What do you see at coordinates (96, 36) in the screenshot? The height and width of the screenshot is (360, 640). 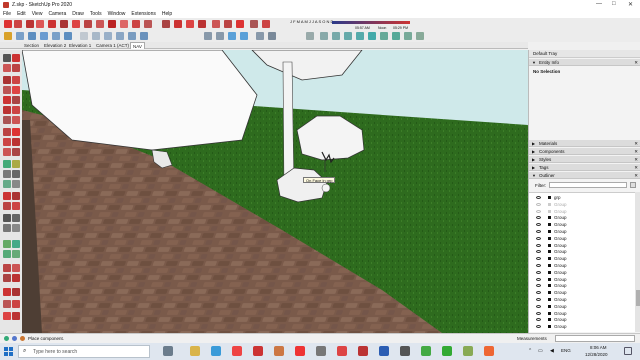 I see `wireframe-icon` at bounding box center [96, 36].